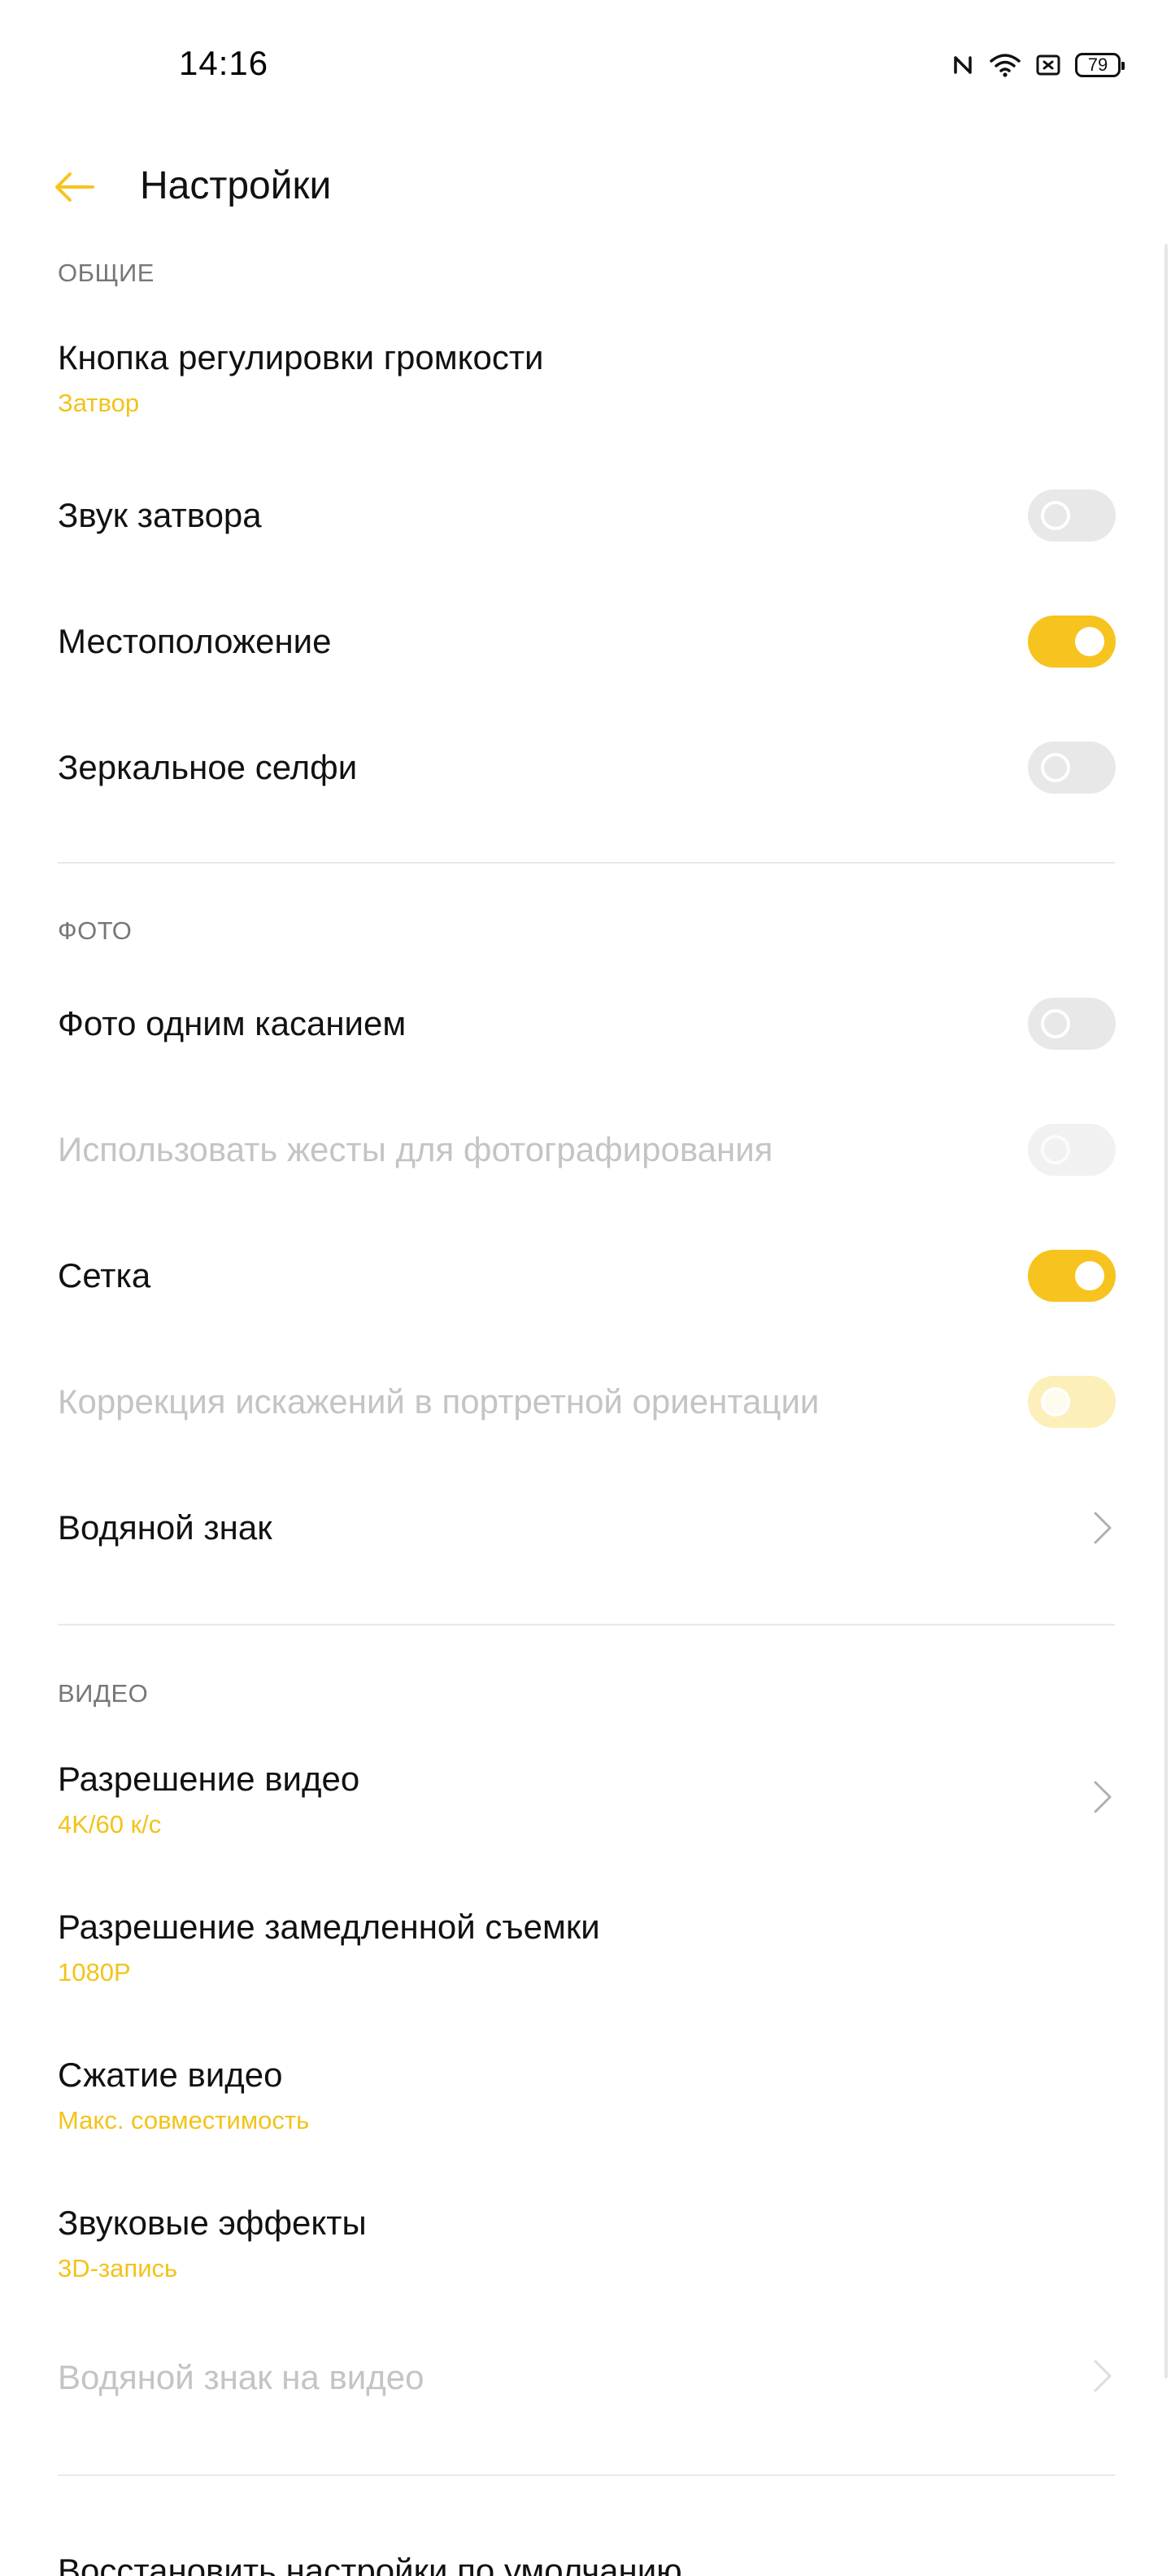  I want to click on distortion-correction-toggle, so click(1072, 1402).